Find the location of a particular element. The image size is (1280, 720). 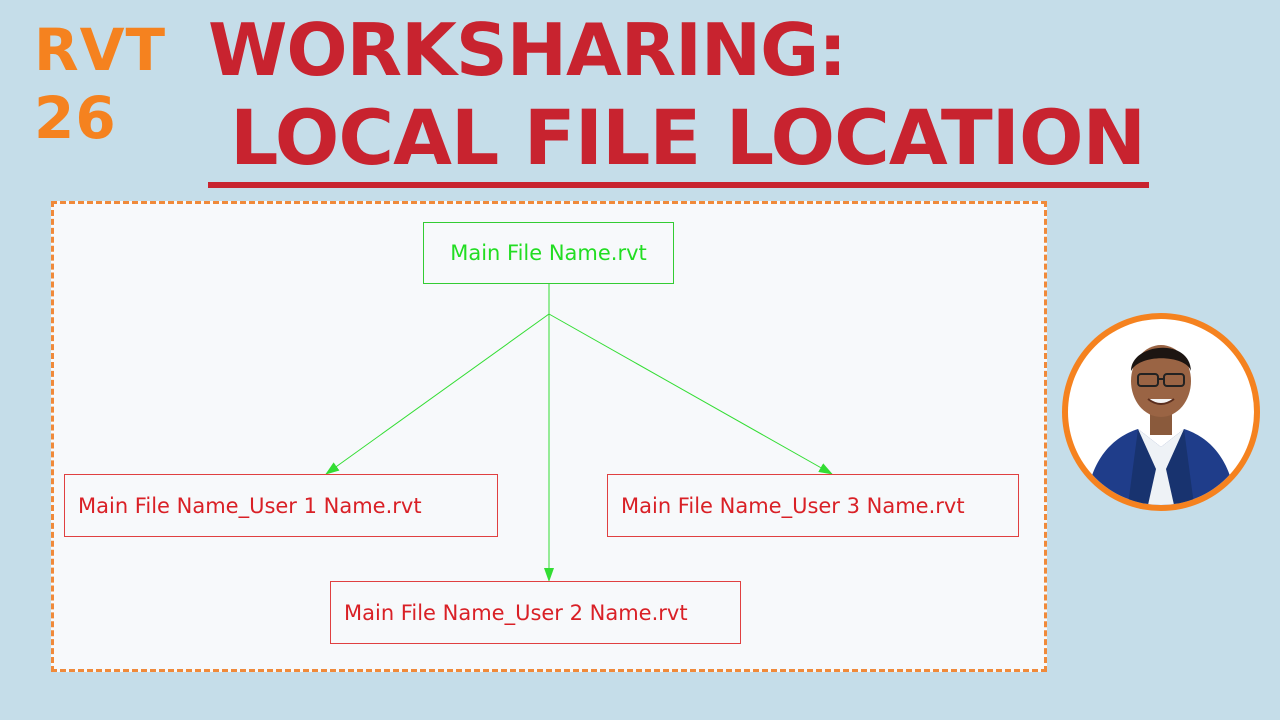

presenter-avatar is located at coordinates (1161, 412).